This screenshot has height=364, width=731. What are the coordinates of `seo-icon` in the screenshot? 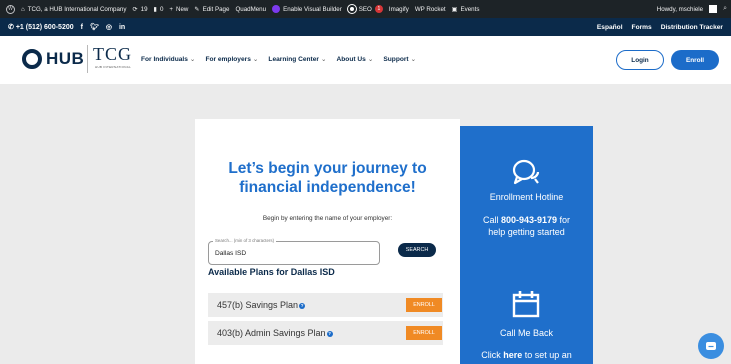 It's located at (351, 9).